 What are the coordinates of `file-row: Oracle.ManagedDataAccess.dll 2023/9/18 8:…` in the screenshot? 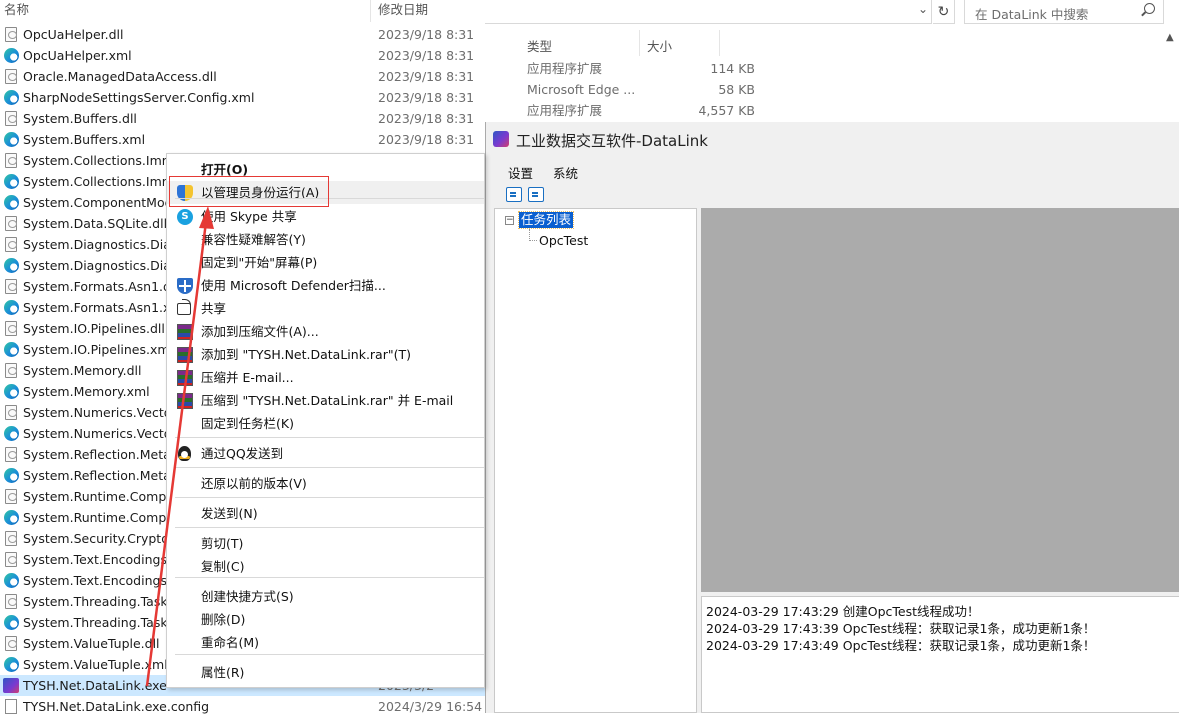 It's located at (242, 76).